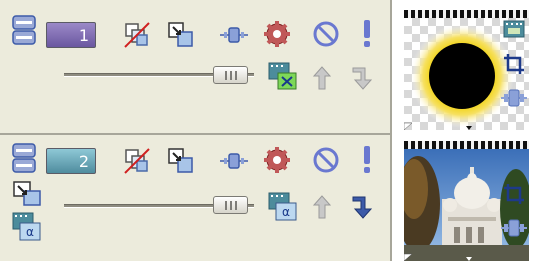  Describe the element at coordinates (283, 77) in the screenshot. I see `track-motion-icon` at that location.